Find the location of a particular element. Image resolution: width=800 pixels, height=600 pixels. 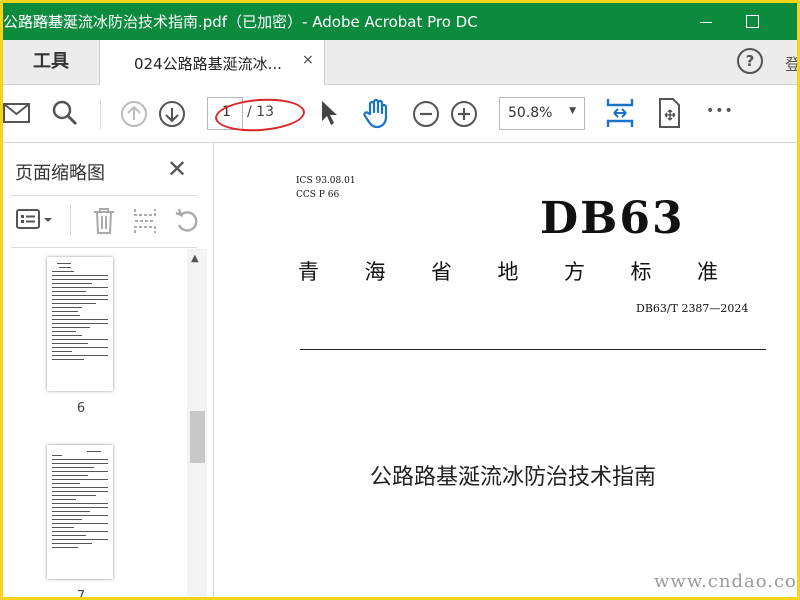

standard-name-char: 标 is located at coordinates (641, 272).